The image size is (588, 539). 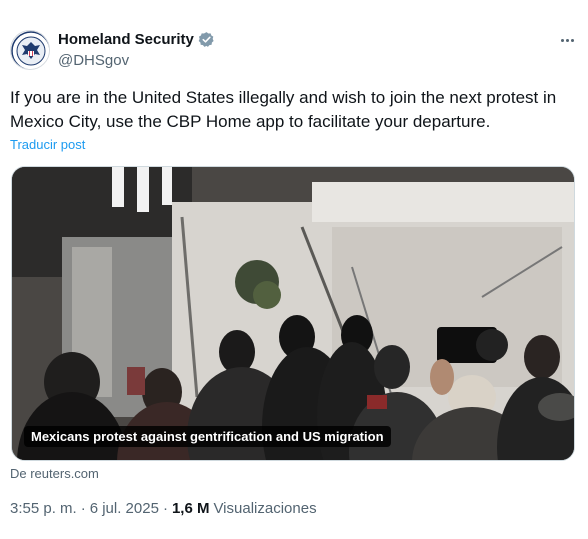 What do you see at coordinates (265, 508) in the screenshot?
I see `views-label: Visualizaciones` at bounding box center [265, 508].